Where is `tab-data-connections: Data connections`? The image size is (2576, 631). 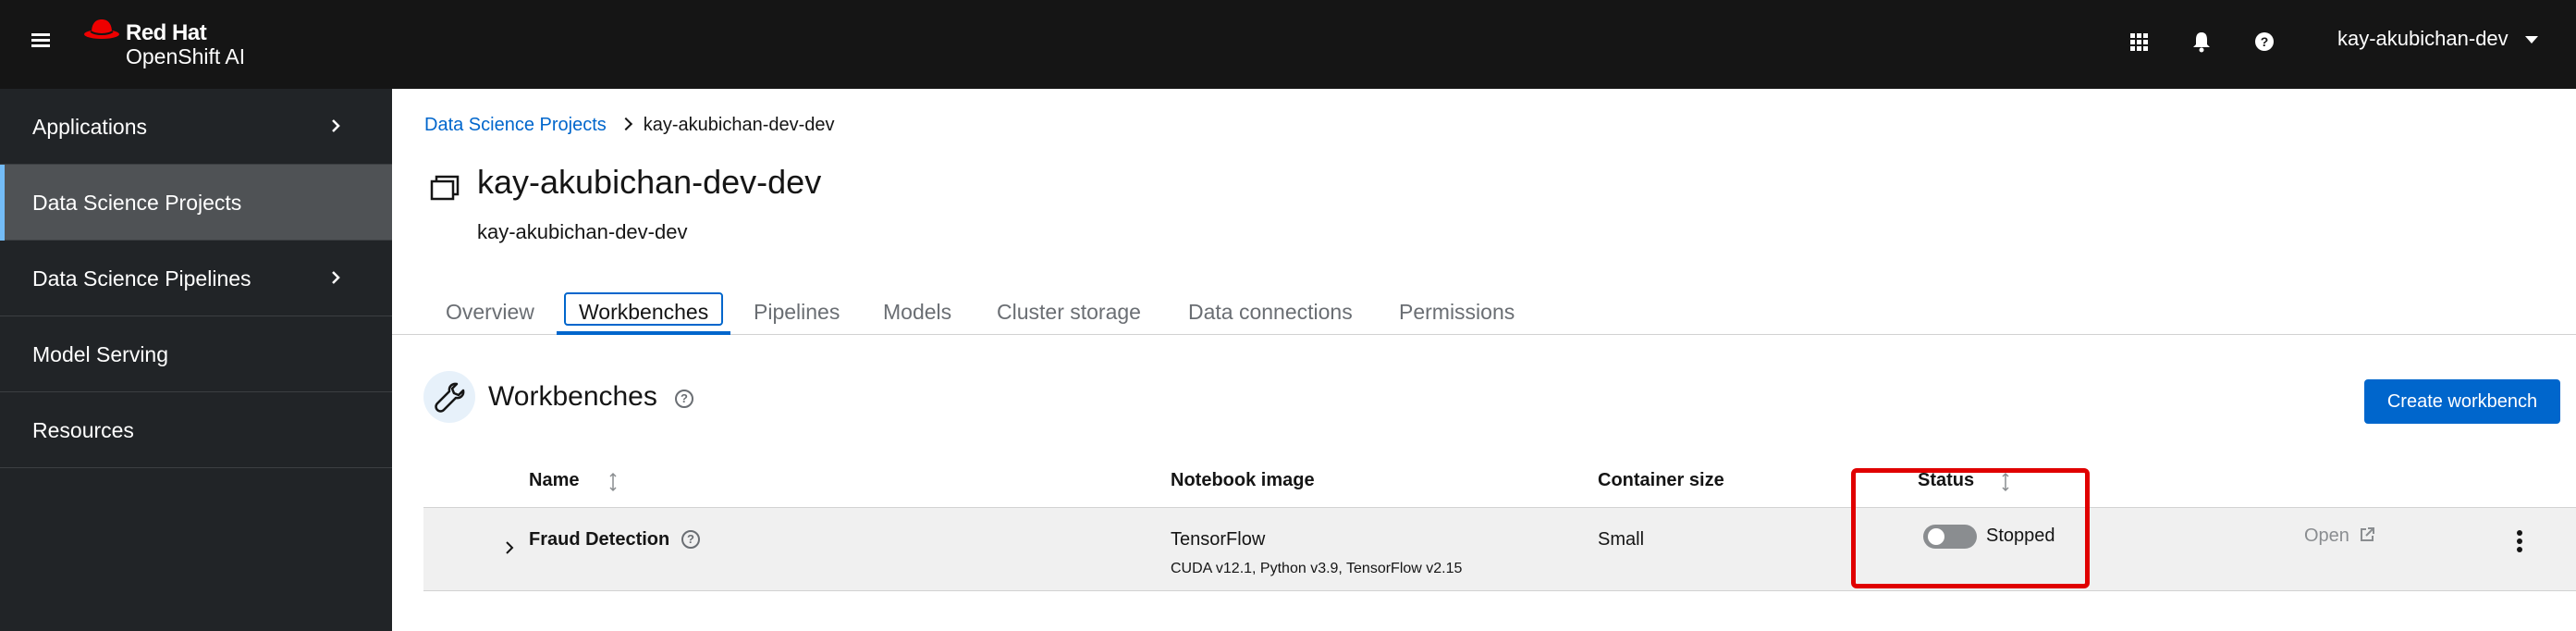
tab-data-connections: Data connections is located at coordinates (1270, 313).